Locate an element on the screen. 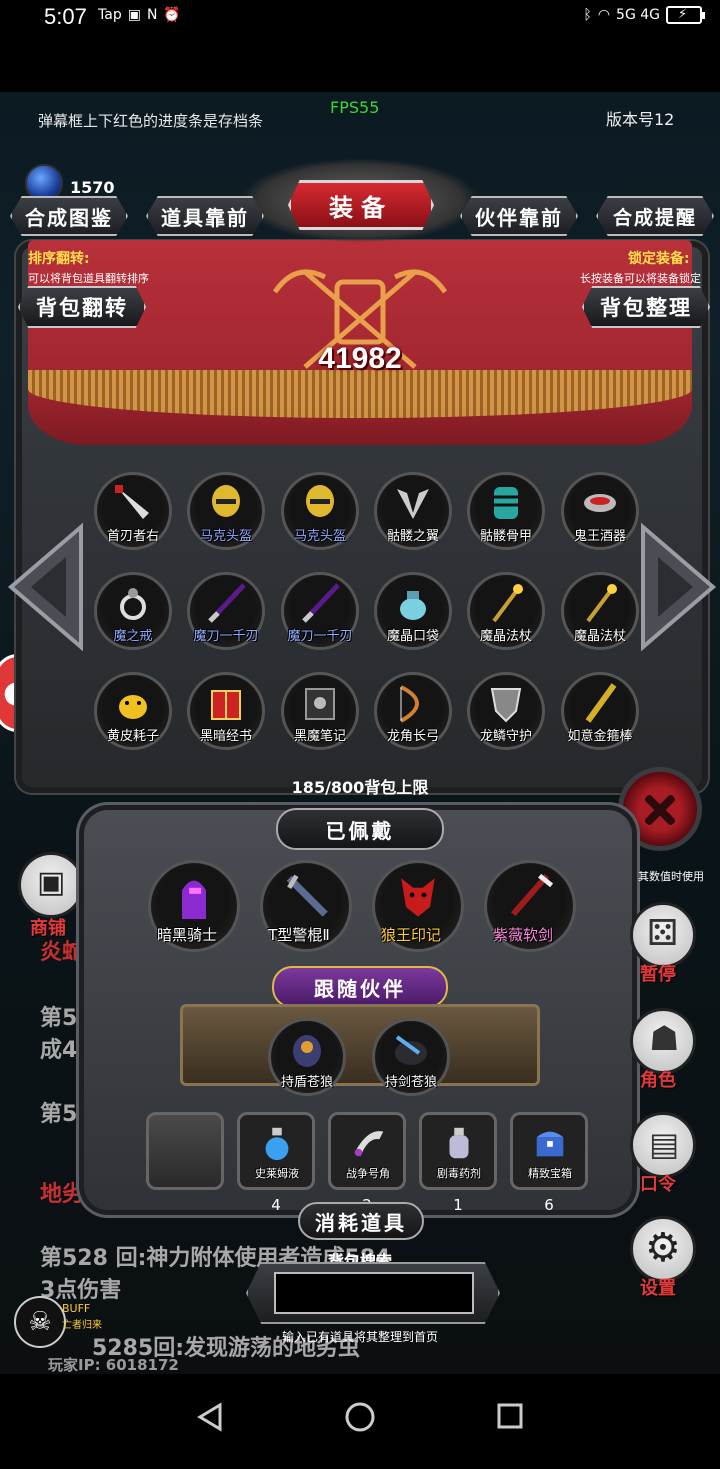  consumable-label: 精致宝箱 is located at coordinates (550, 1173).